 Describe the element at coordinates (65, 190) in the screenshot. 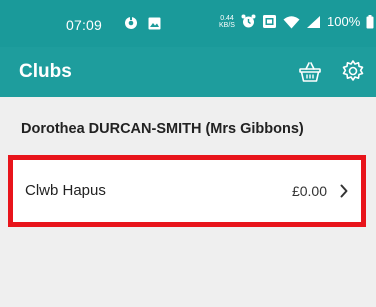

I see `club-name: Clwb Hapus` at that location.